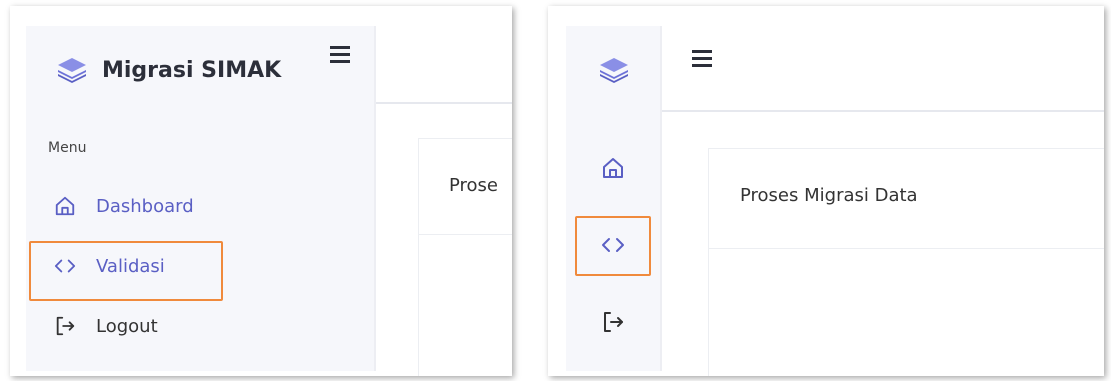 The height and width of the screenshot is (381, 1111). I want to click on card-title: Proses Migrasi Data, so click(829, 195).